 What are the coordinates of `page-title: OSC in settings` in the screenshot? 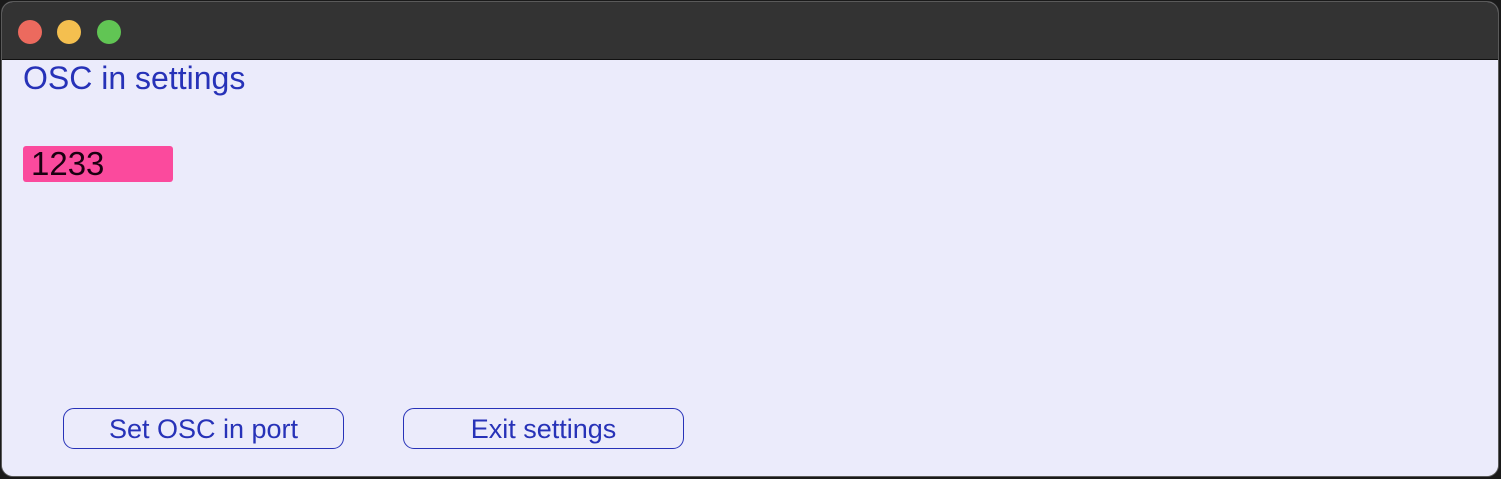 It's located at (134, 78).